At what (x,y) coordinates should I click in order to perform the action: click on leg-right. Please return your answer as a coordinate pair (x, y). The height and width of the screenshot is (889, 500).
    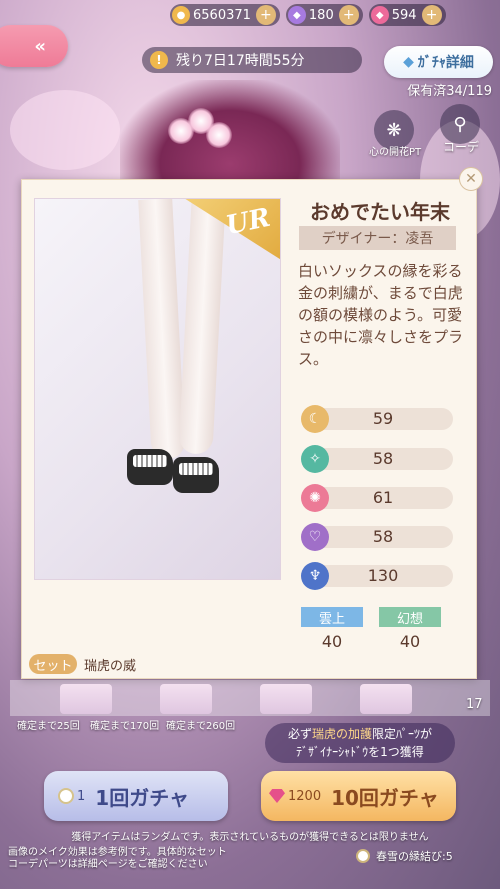
    Looking at the image, I should click on (202, 327).